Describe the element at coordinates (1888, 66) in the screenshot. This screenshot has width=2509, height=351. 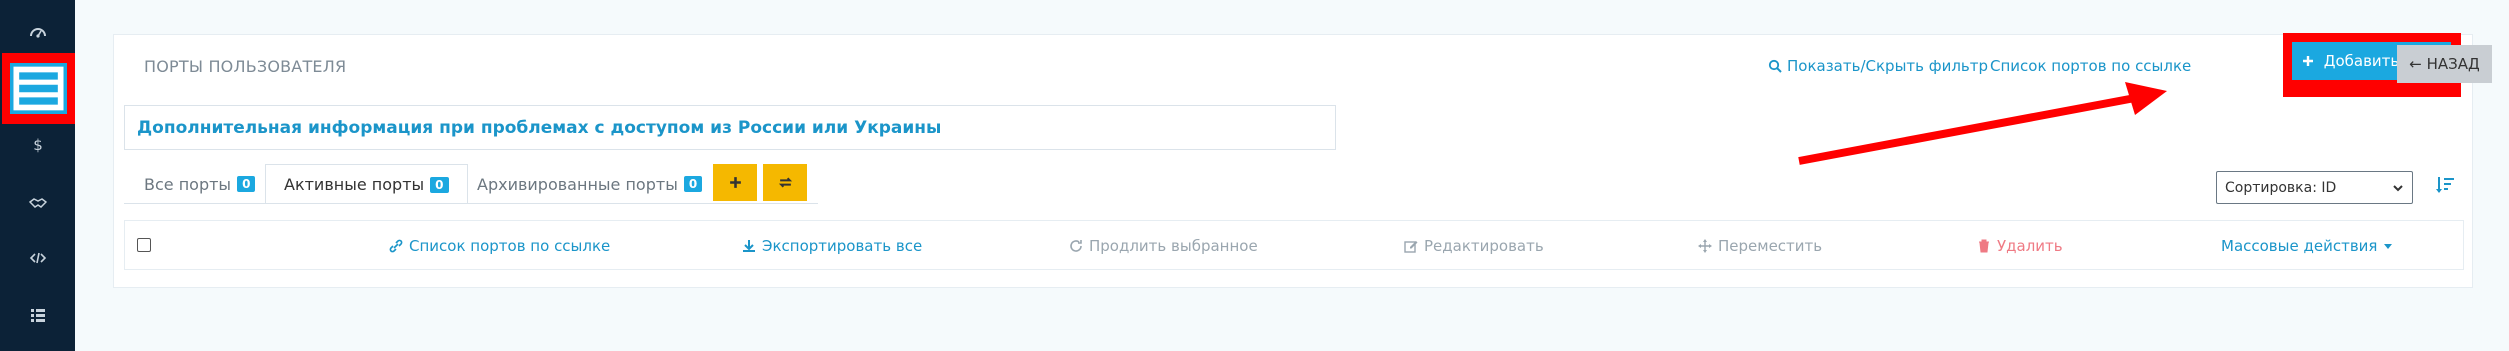
I see `toggle-filter-label: Показать/Скрыть фильтр` at that location.